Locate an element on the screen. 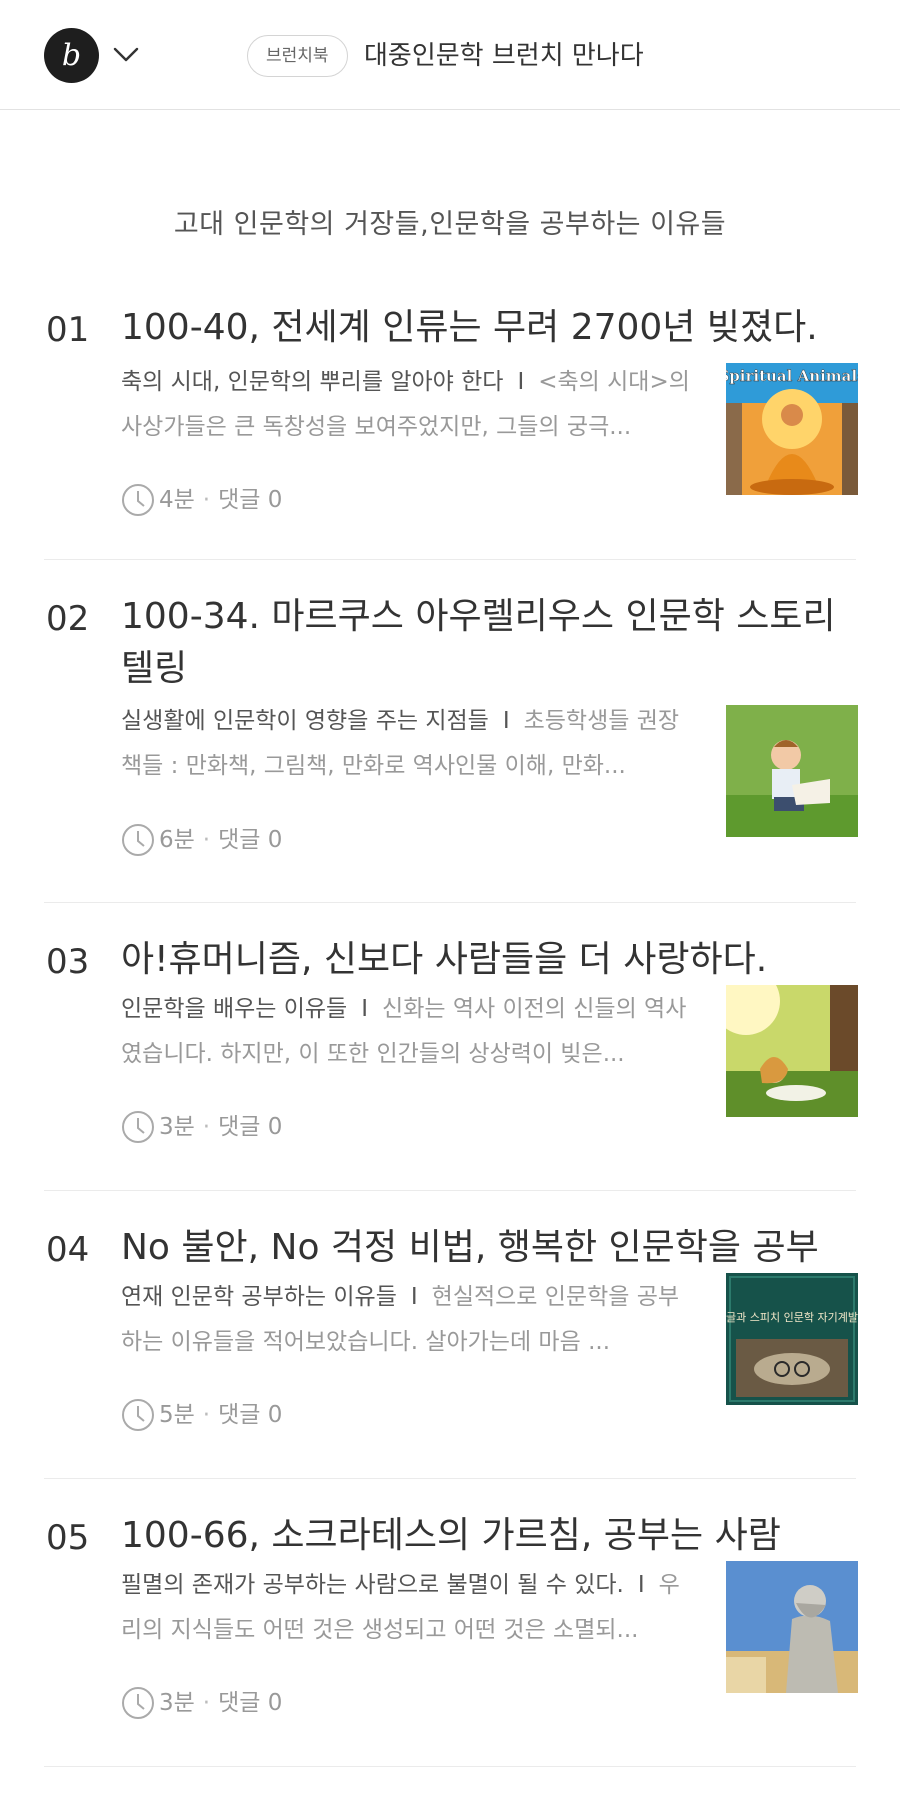 This screenshot has width=900, height=1820. article-meta: 5분 · 댓글 0 is located at coordinates (201, 1415).